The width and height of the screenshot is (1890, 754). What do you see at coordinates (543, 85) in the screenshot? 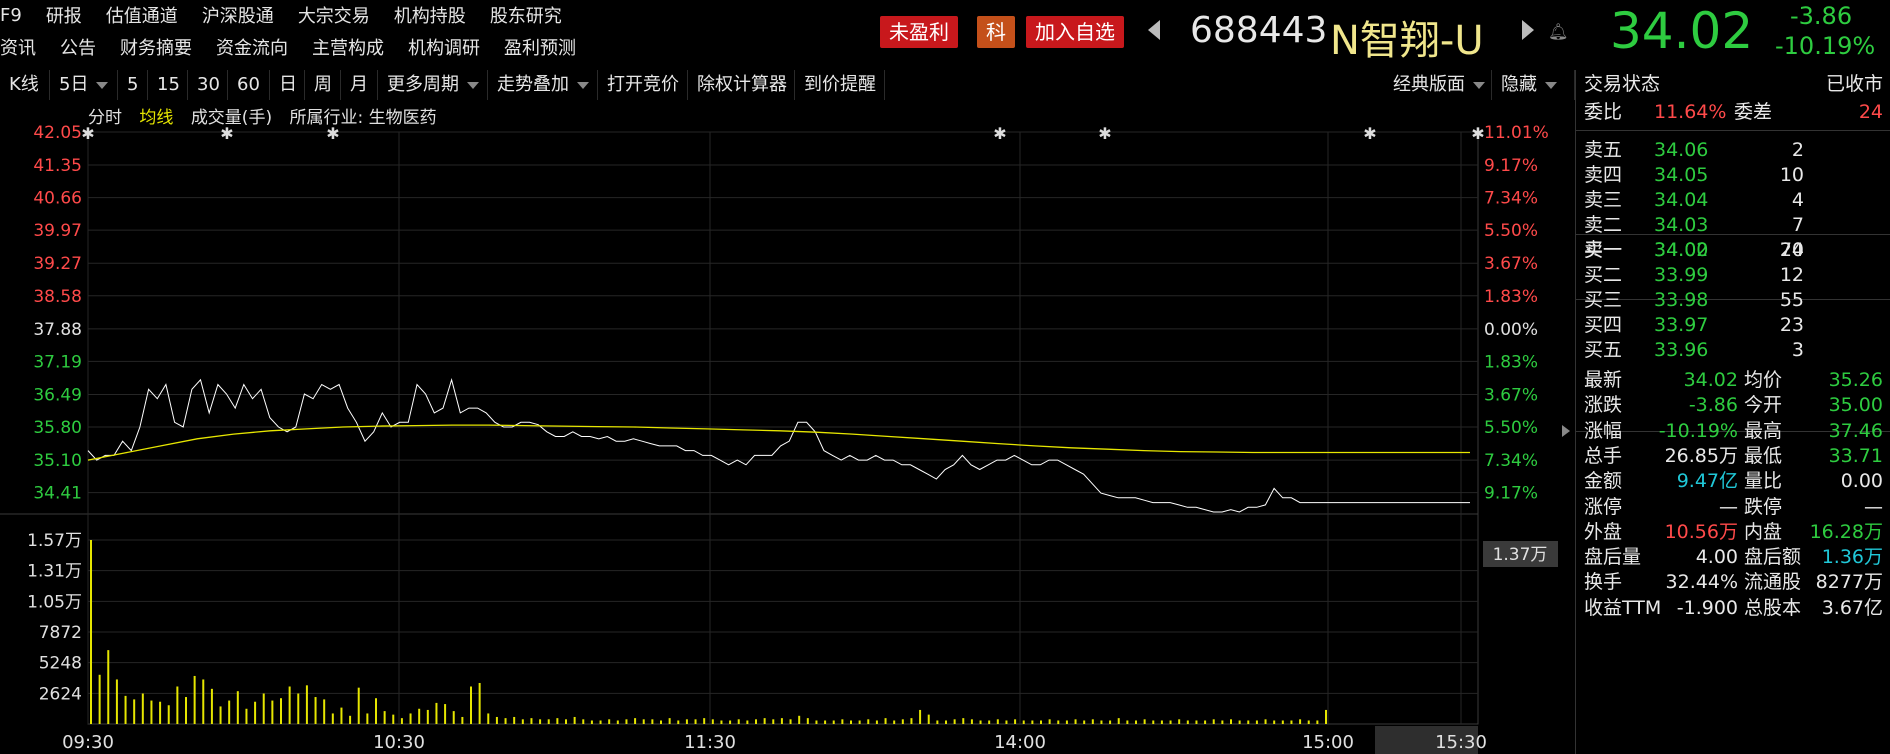
I see `toolbar-overlay: 走势叠加` at bounding box center [543, 85].